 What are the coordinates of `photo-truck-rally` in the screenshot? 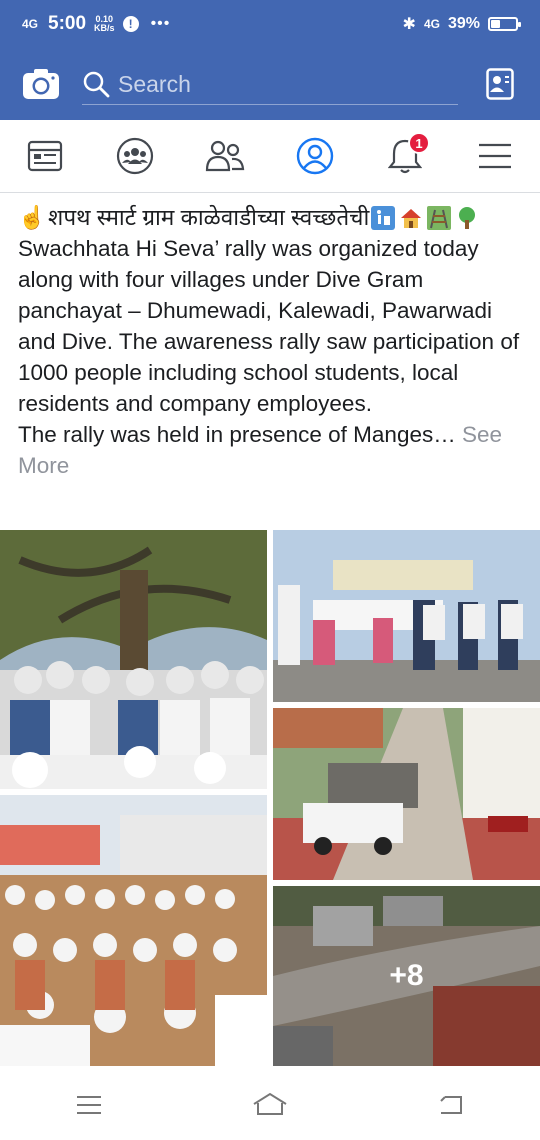 It's located at (406, 794).